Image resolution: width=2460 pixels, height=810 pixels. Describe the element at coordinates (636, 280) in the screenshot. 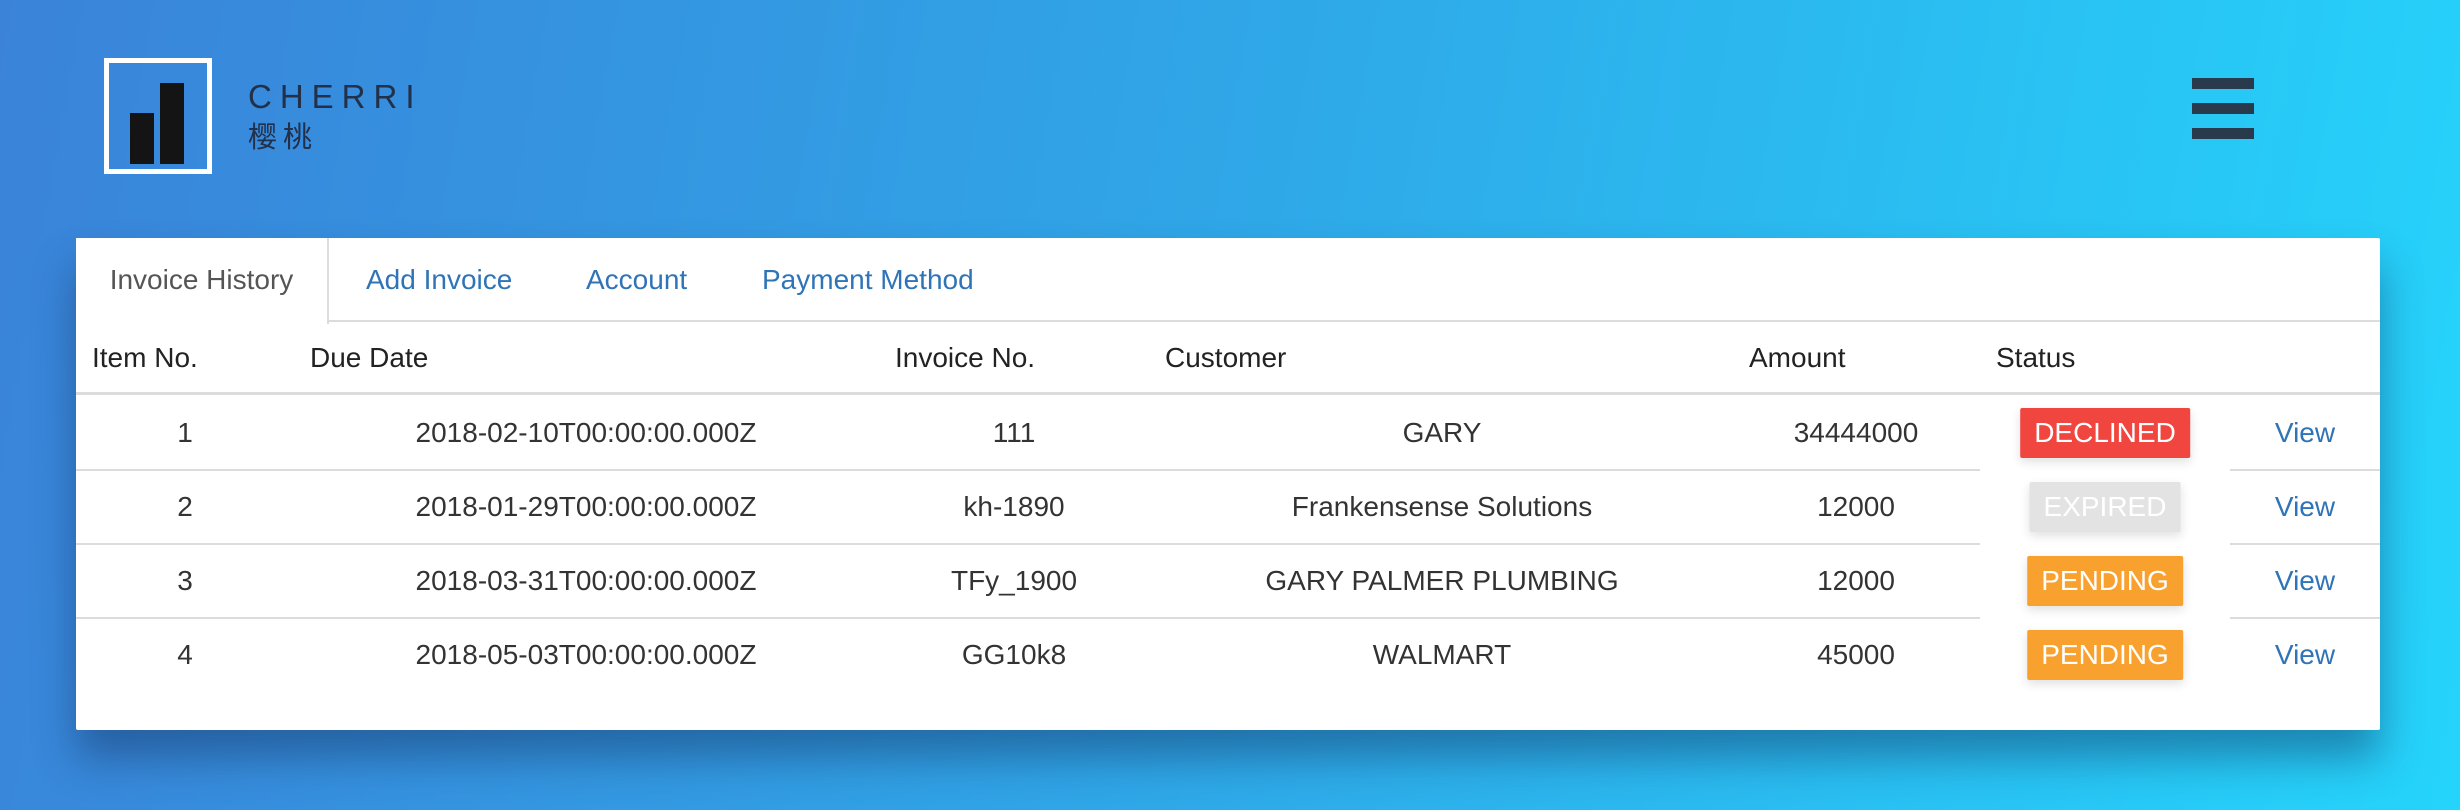

I see `tab-account: Account` at that location.